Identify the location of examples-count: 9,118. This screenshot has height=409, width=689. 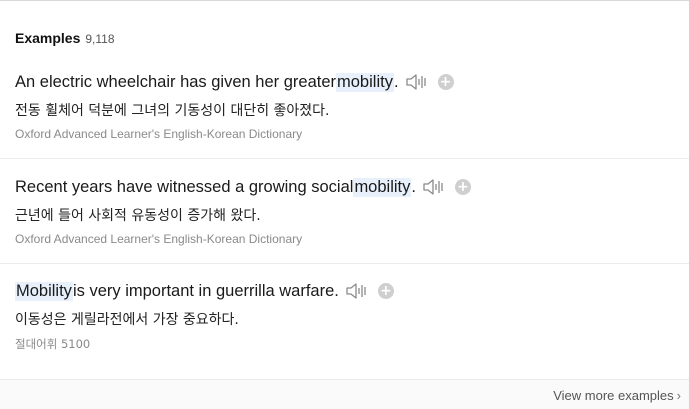
(100, 39).